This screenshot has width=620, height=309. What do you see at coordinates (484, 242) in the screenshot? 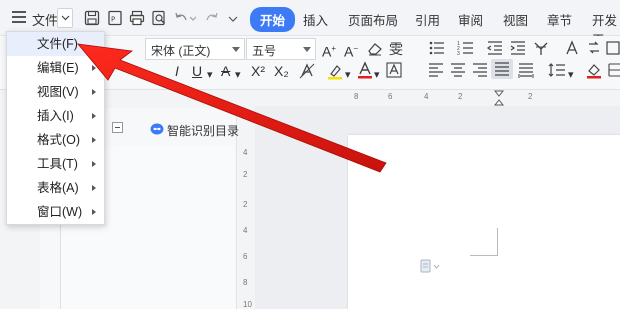
I see `page-margin-corner` at bounding box center [484, 242].